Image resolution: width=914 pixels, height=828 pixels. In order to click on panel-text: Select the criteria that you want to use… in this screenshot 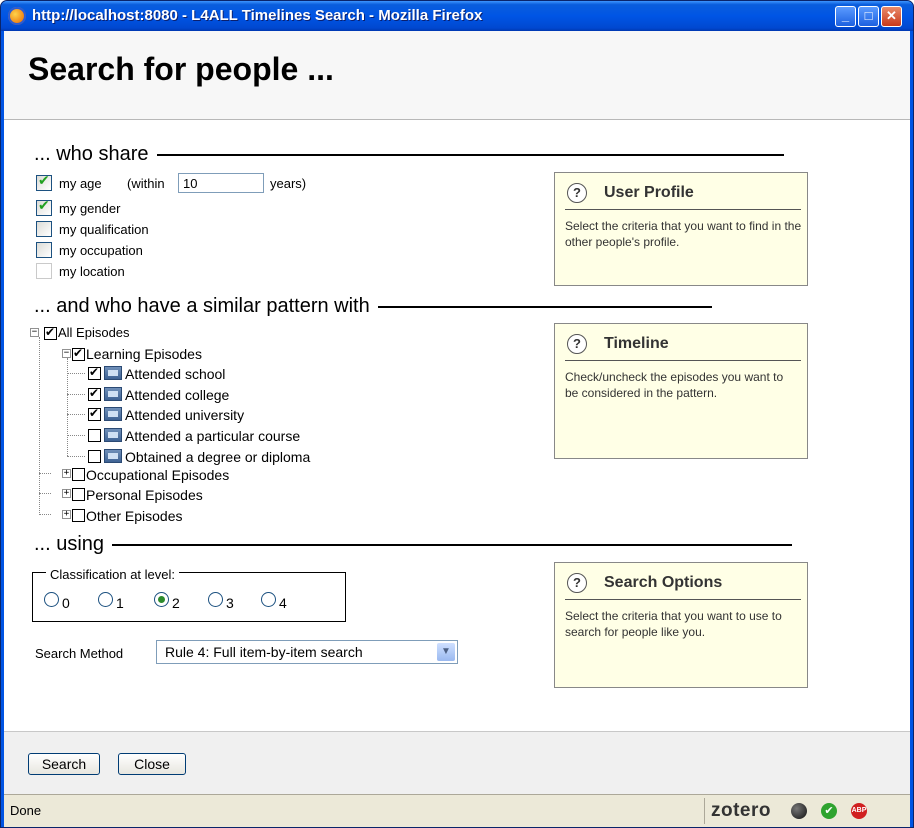, I will do `click(673, 624)`.